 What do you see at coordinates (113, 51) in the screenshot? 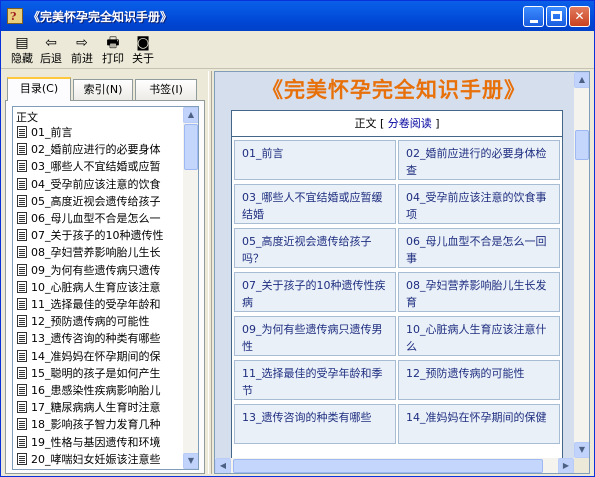
I see `print-button: 🖶 打印` at bounding box center [113, 51].